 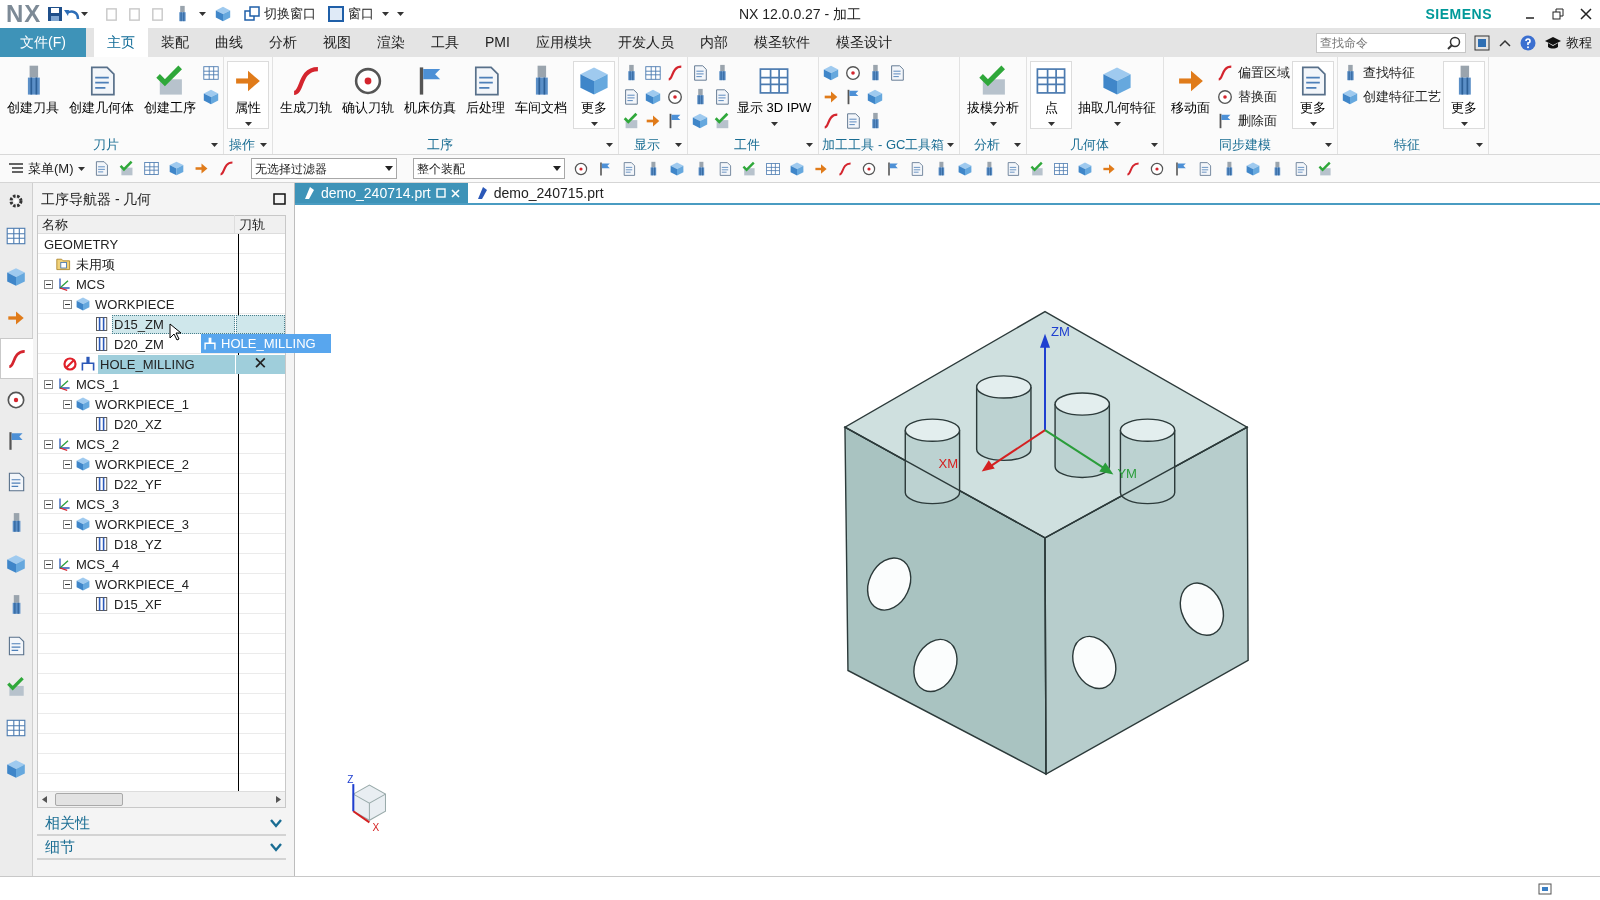 I want to click on ribbon-button: 删除面, so click(x=1253, y=121).